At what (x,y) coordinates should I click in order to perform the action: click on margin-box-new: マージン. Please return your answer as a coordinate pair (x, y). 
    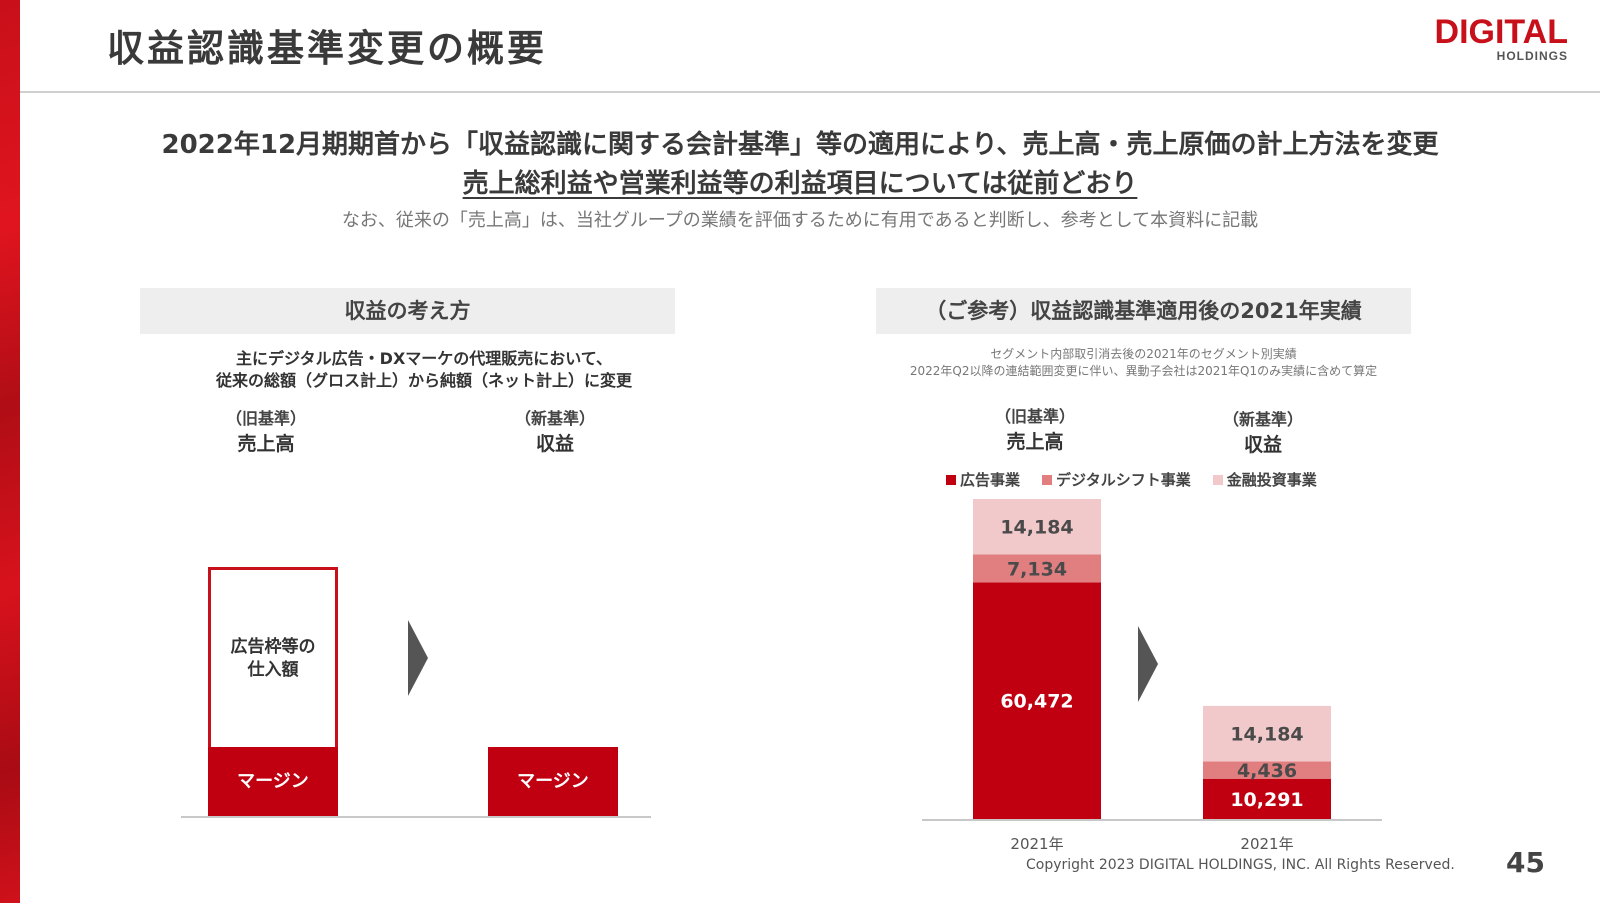
    Looking at the image, I should click on (553, 782).